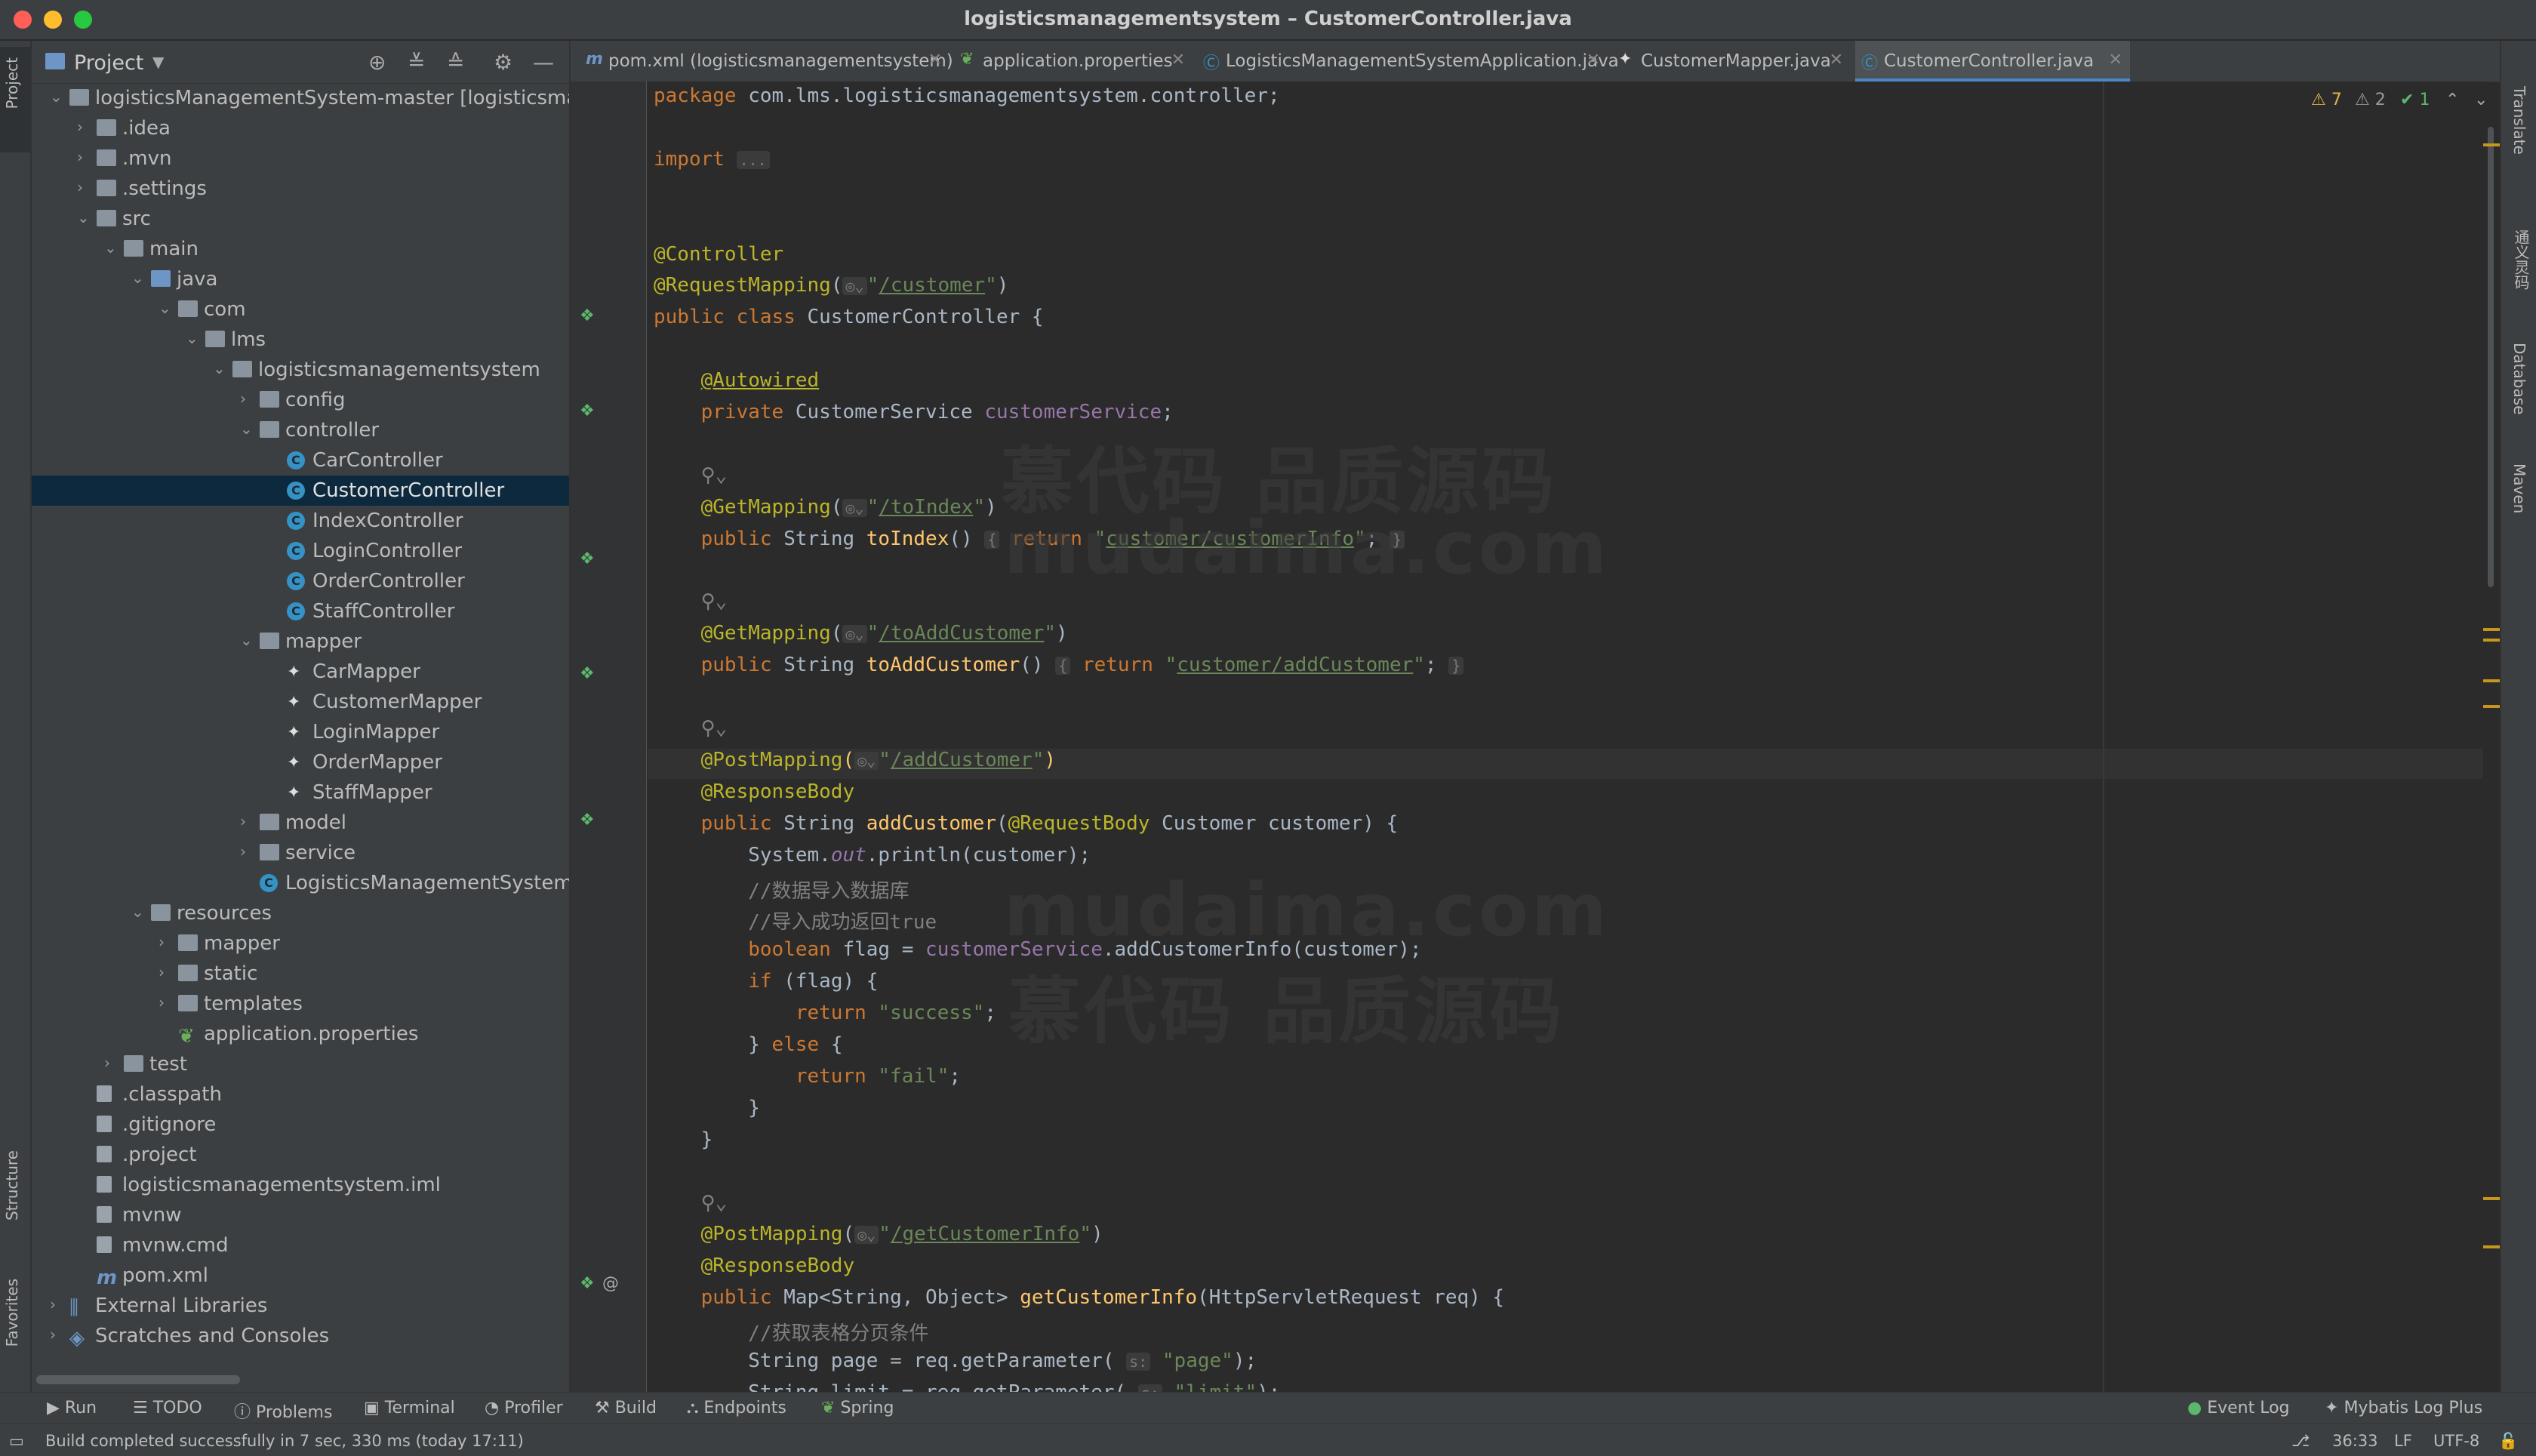 The height and width of the screenshot is (1456, 2536). What do you see at coordinates (2355, 1441) in the screenshot?
I see `caret-position: 36:33` at bounding box center [2355, 1441].